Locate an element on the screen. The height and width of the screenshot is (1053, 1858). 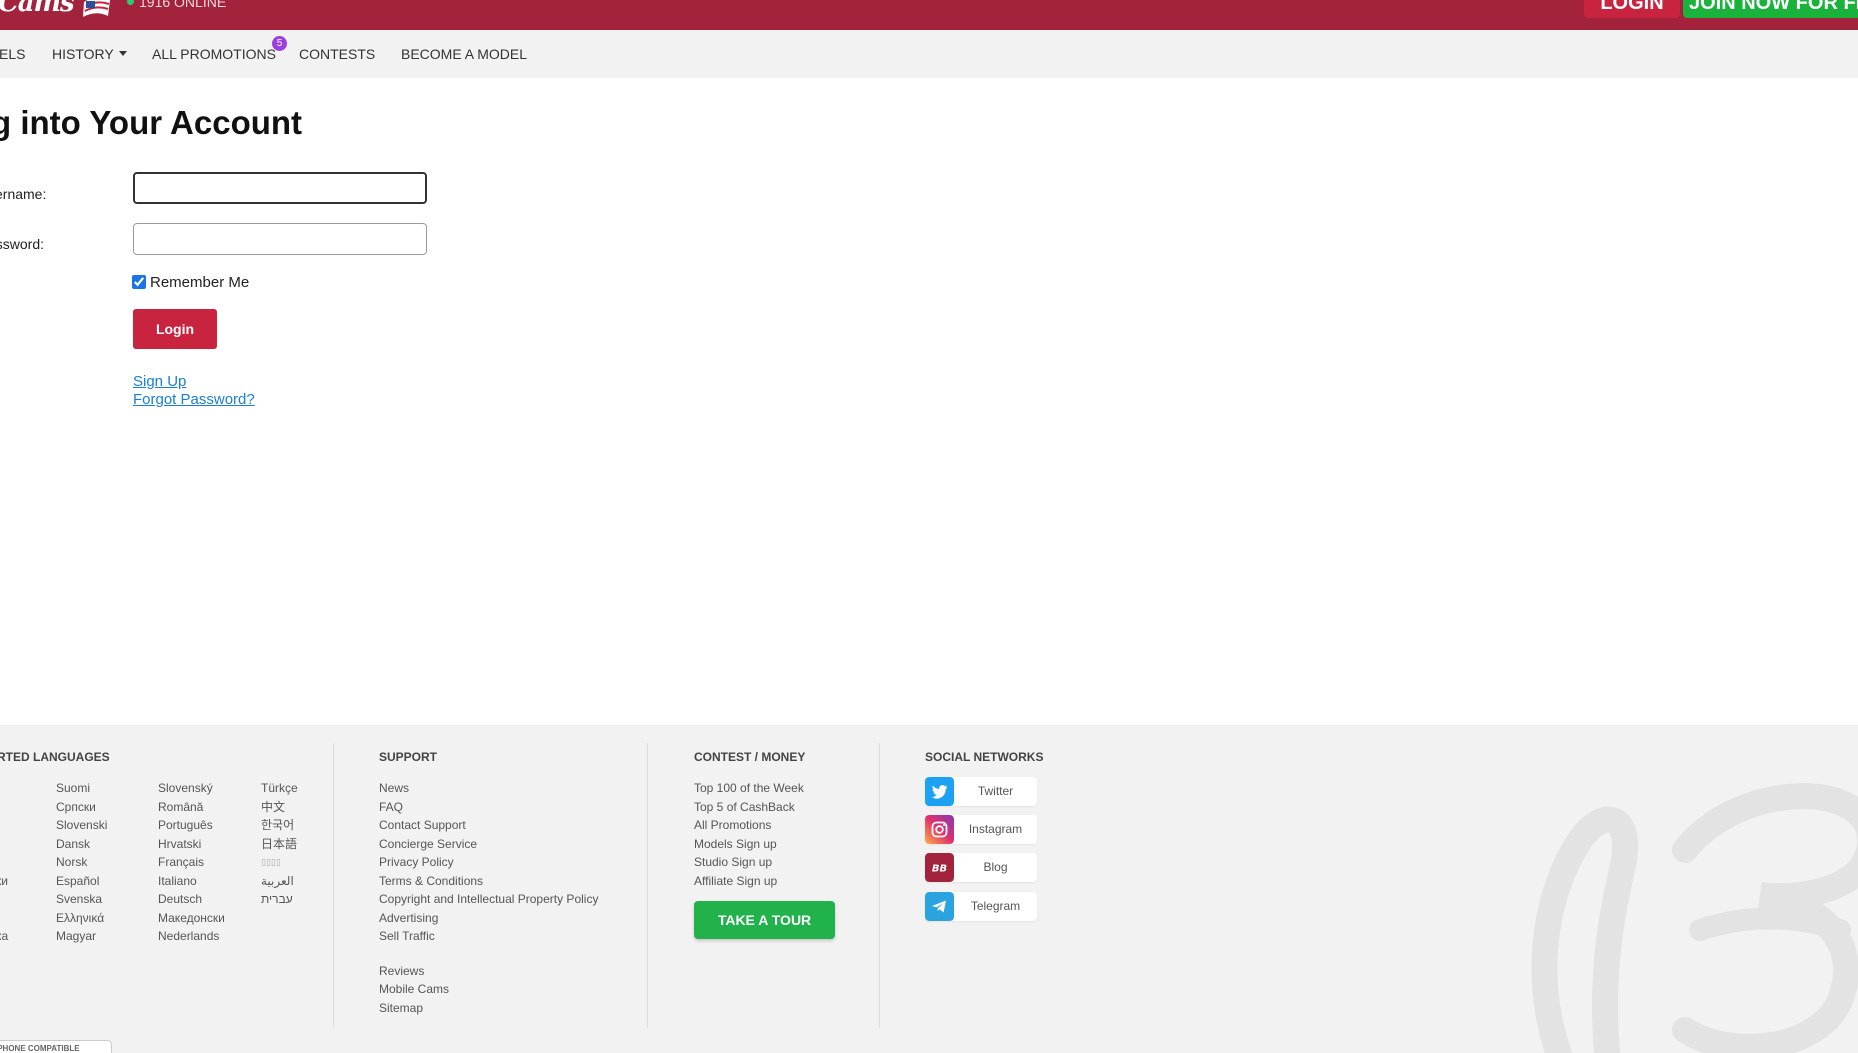
online-count: 1916 ONLINE is located at coordinates (176, 5).